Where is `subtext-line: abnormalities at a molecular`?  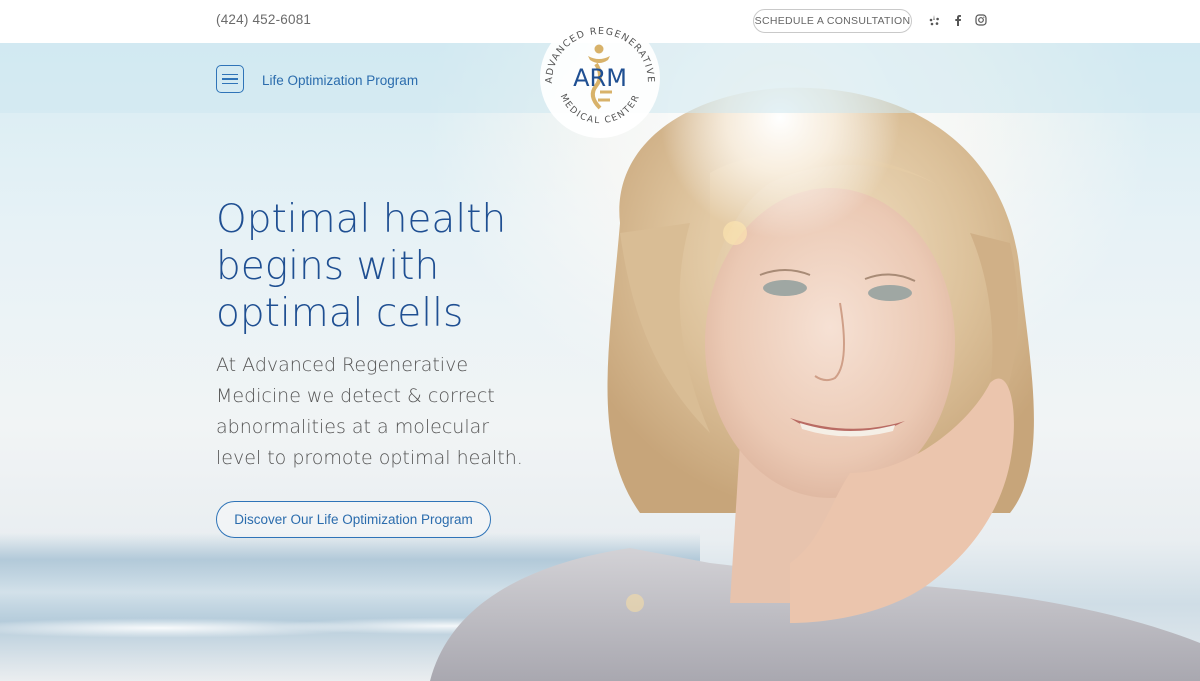 subtext-line: abnormalities at a molecular is located at coordinates (353, 427).